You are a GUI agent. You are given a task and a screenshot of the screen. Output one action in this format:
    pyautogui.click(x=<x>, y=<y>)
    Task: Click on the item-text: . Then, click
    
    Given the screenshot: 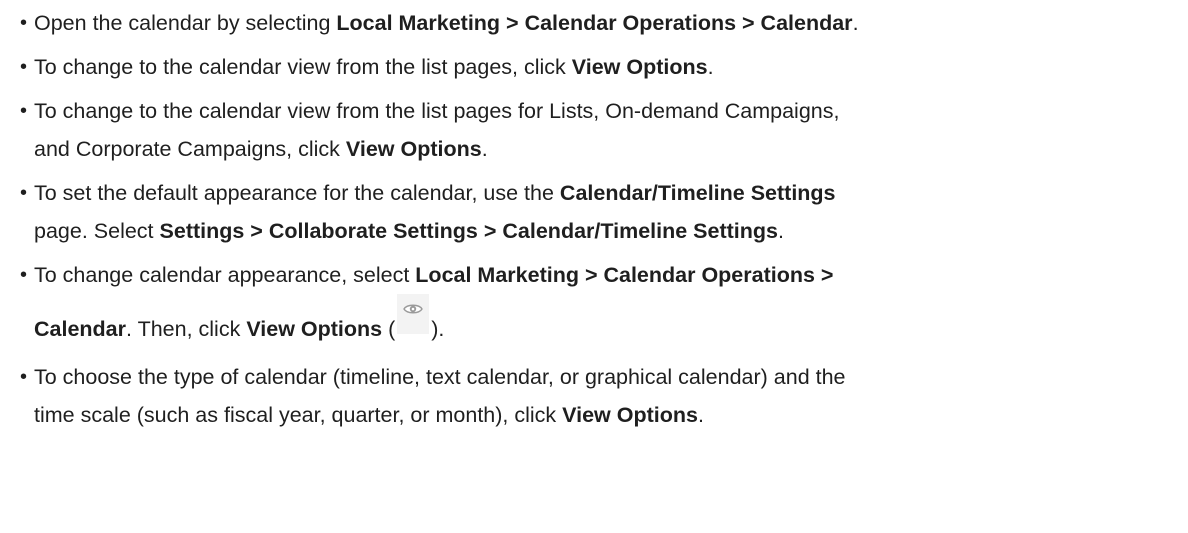 What is the action you would take?
    pyautogui.click(x=186, y=329)
    